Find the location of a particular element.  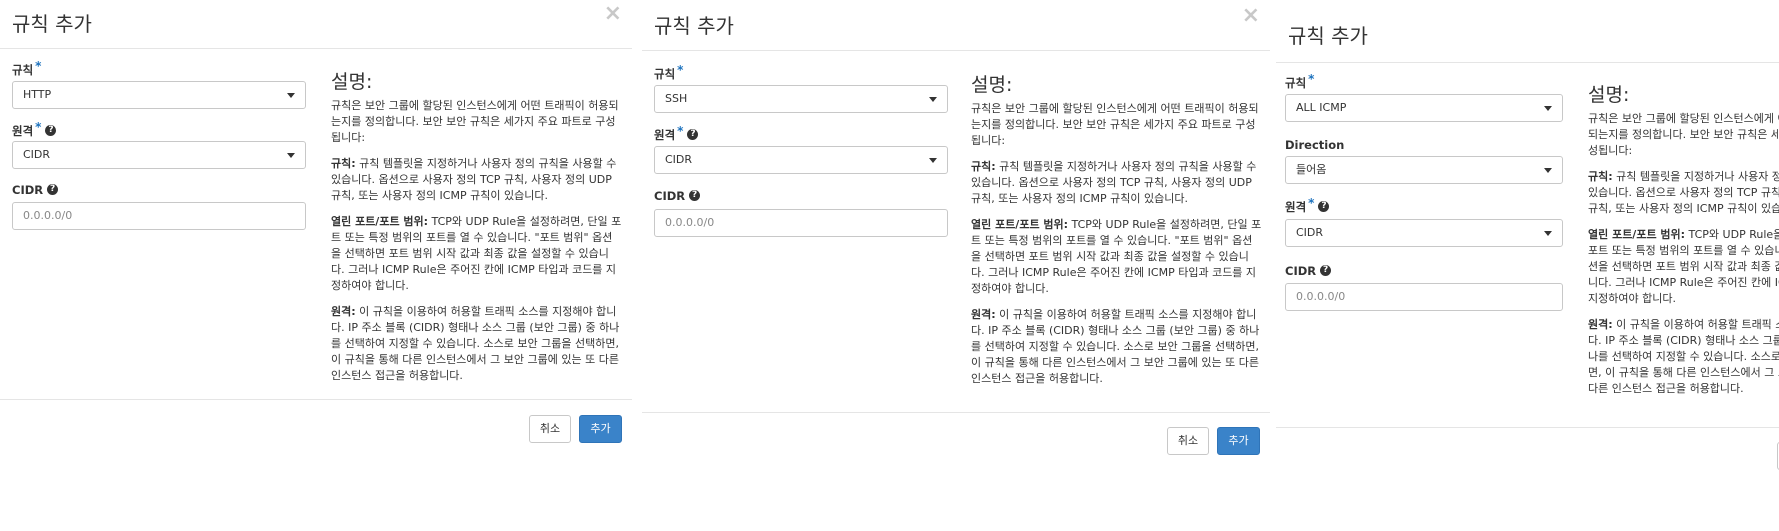

direction-select-value: 들어옴 is located at coordinates (1311, 169).